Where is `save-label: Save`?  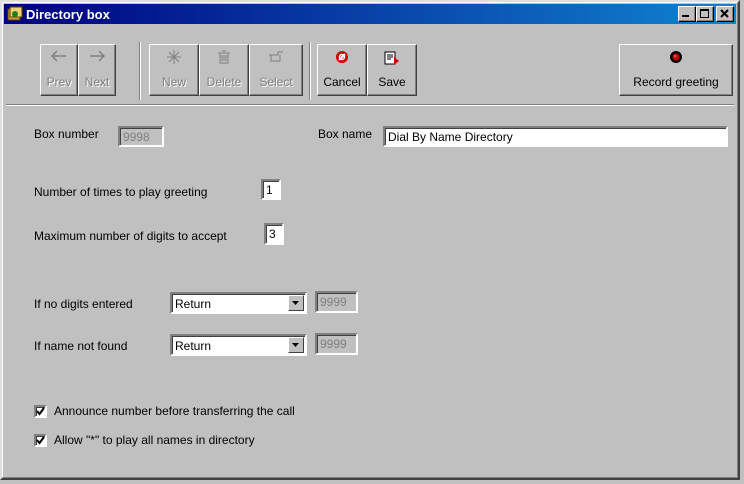
save-label: Save is located at coordinates (392, 82).